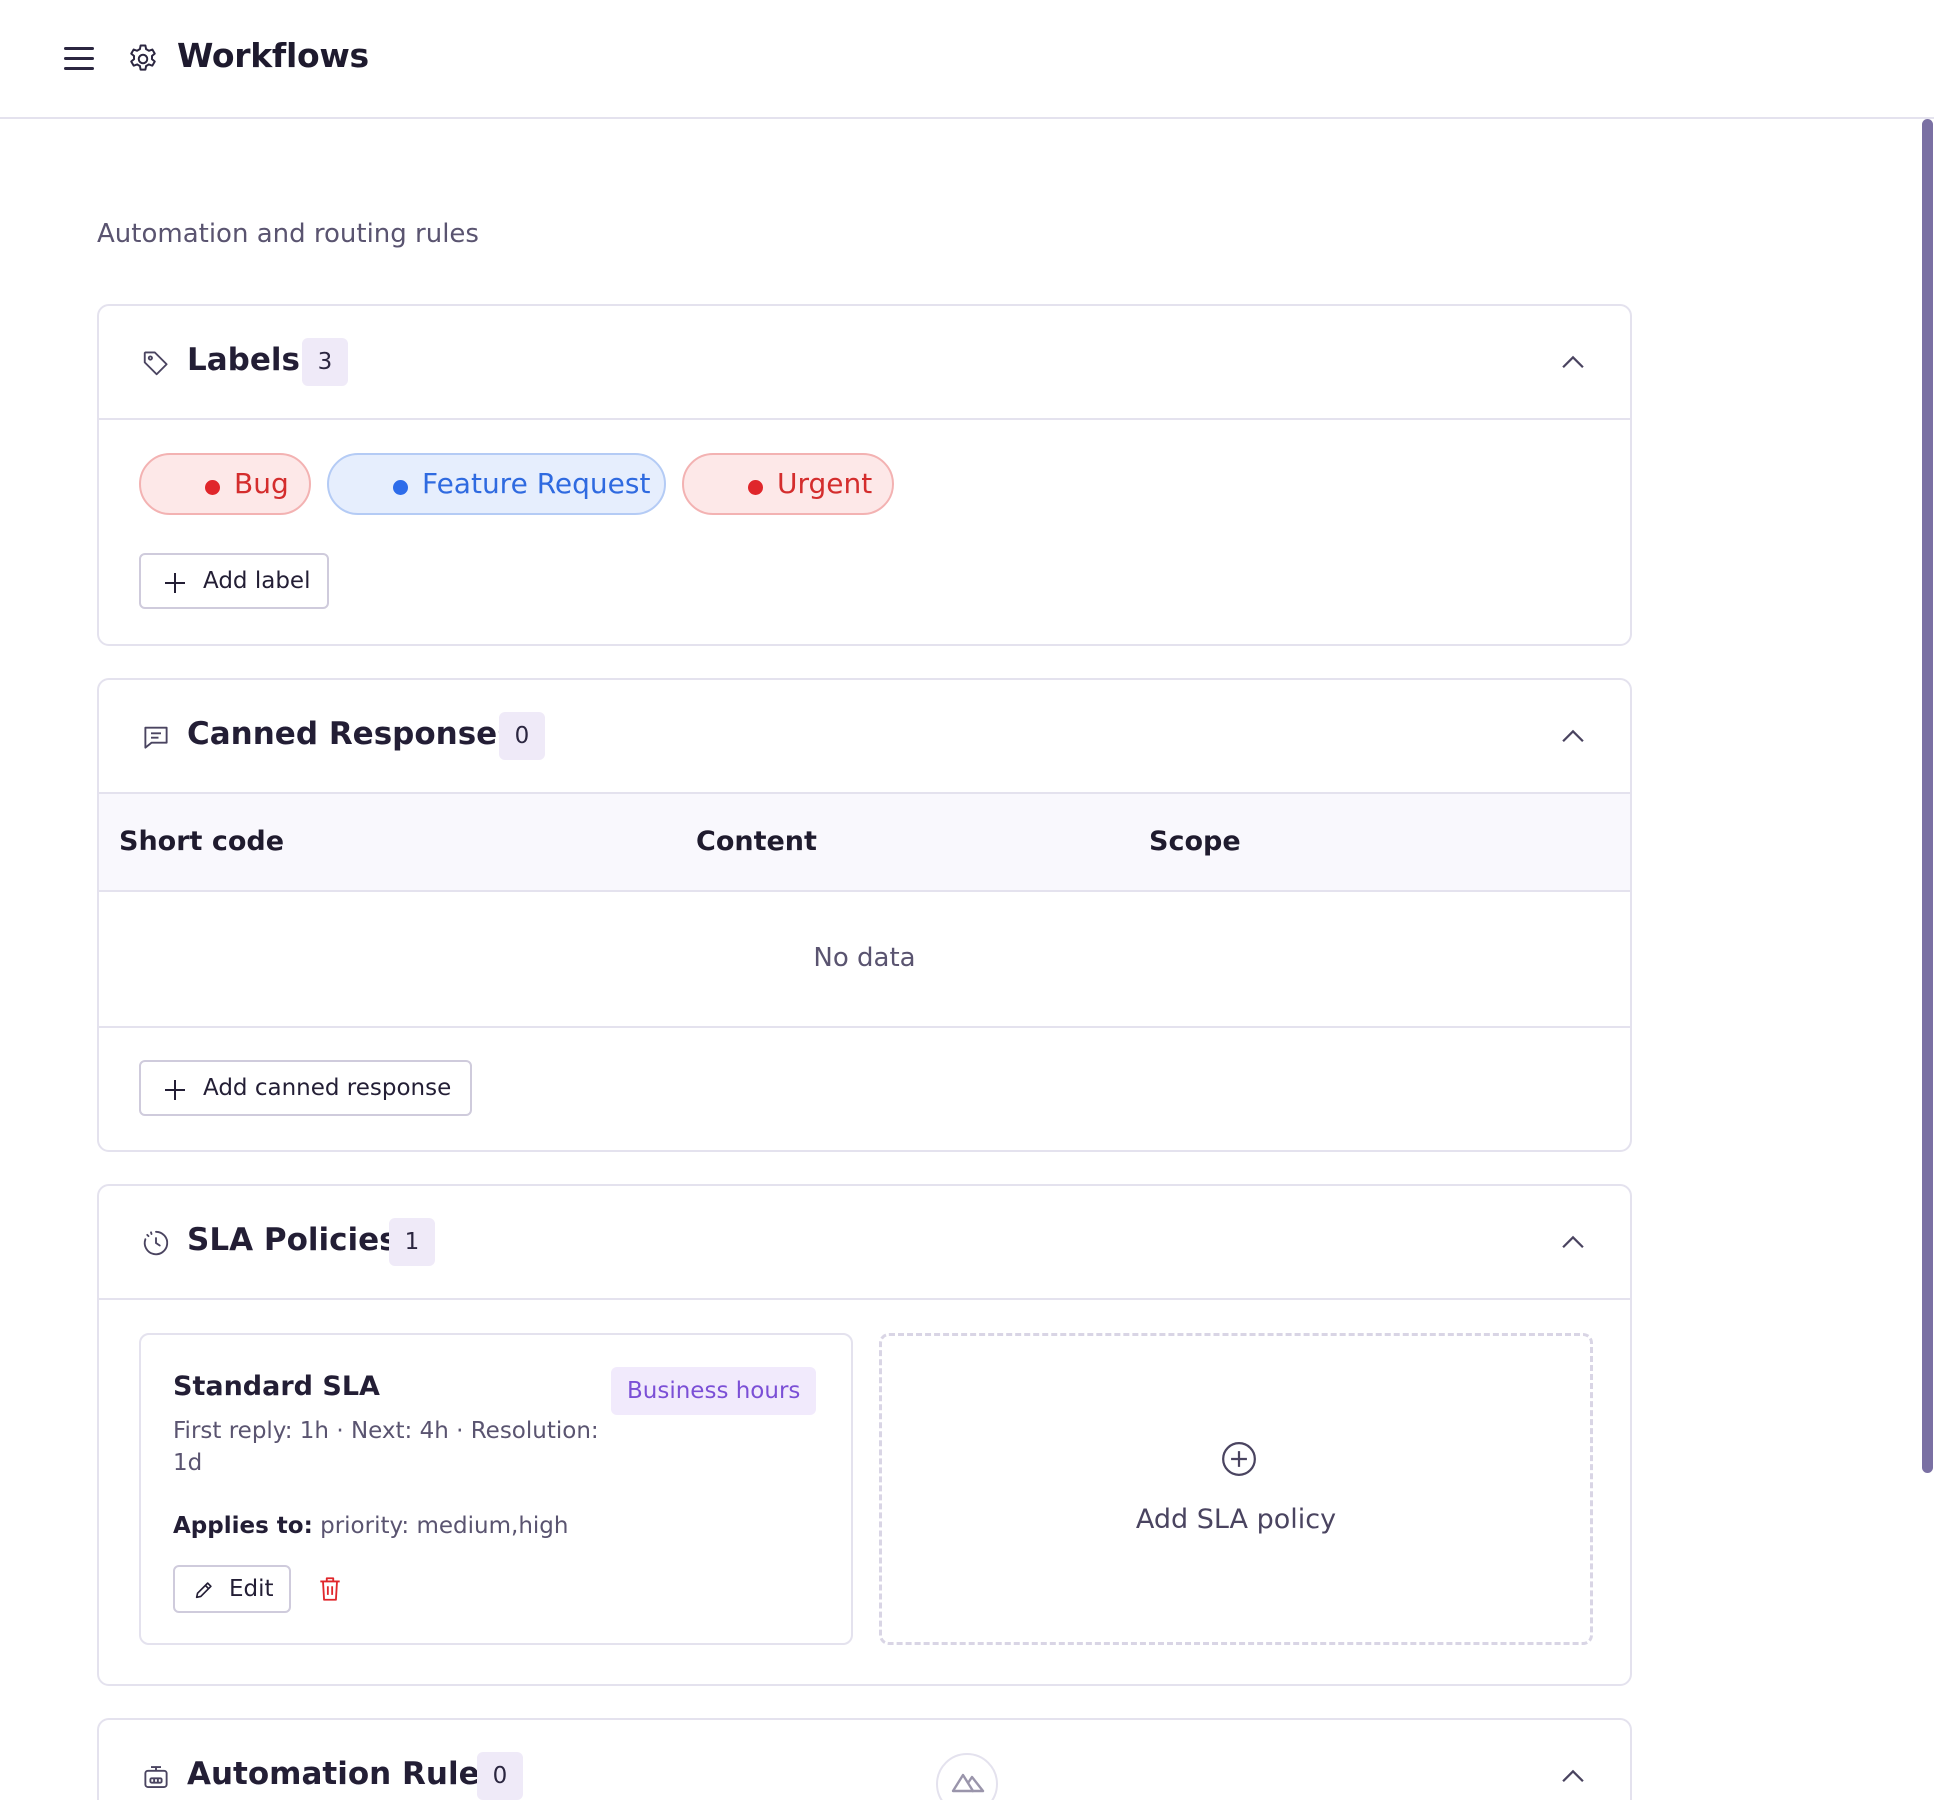  What do you see at coordinates (325, 362) in the screenshot?
I see `labels-count-badge: 3` at bounding box center [325, 362].